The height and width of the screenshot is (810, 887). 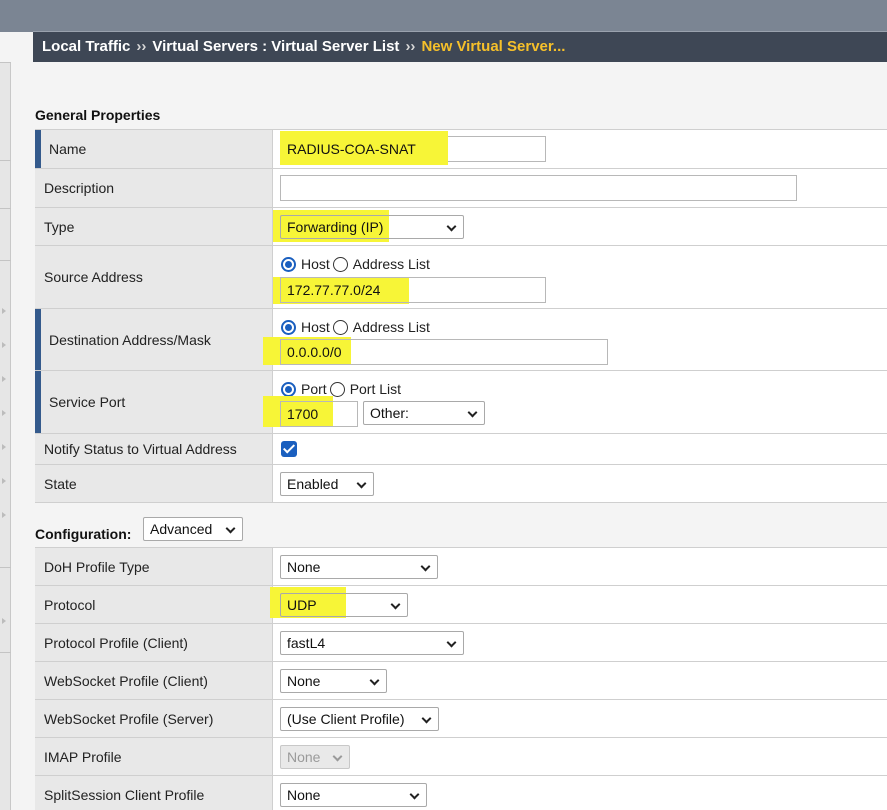 What do you see at coordinates (154, 226) in the screenshot?
I see `type-label: Type` at bounding box center [154, 226].